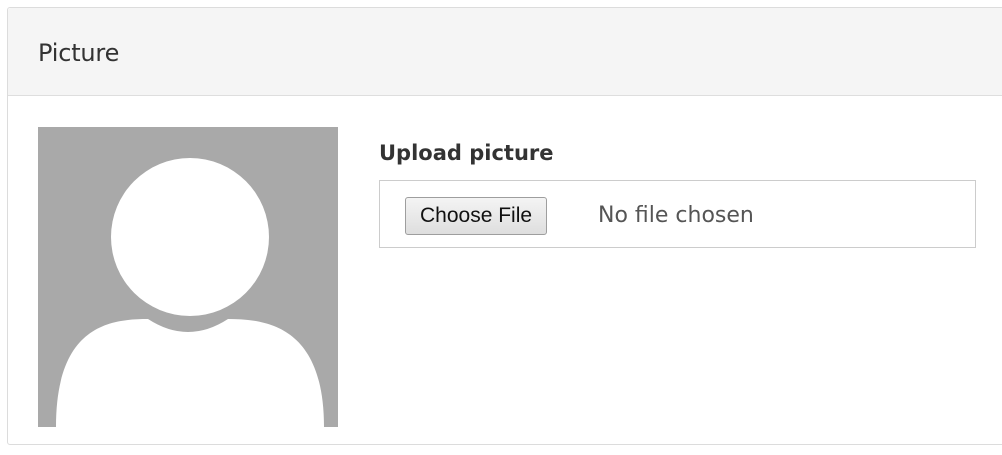 The image size is (1002, 455). I want to click on avatar-body, so click(190, 373).